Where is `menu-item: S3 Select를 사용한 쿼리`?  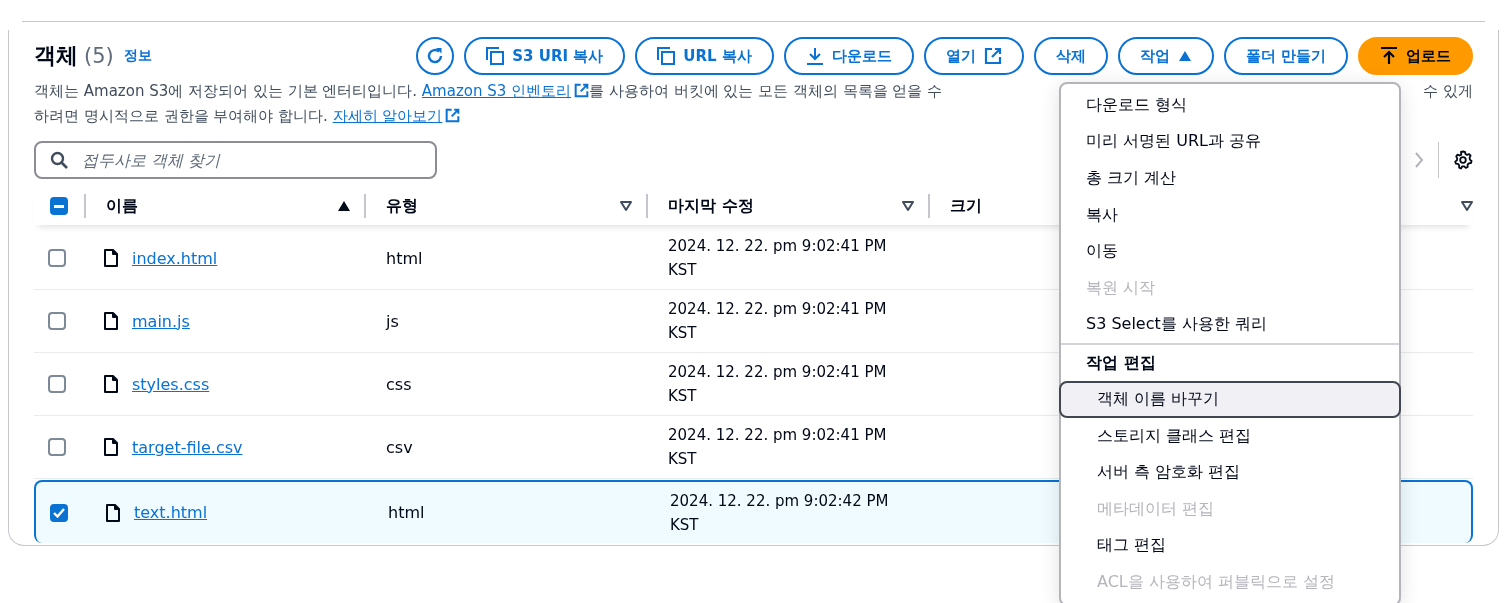 menu-item: S3 Select를 사용한 쿼리 is located at coordinates (1230, 325).